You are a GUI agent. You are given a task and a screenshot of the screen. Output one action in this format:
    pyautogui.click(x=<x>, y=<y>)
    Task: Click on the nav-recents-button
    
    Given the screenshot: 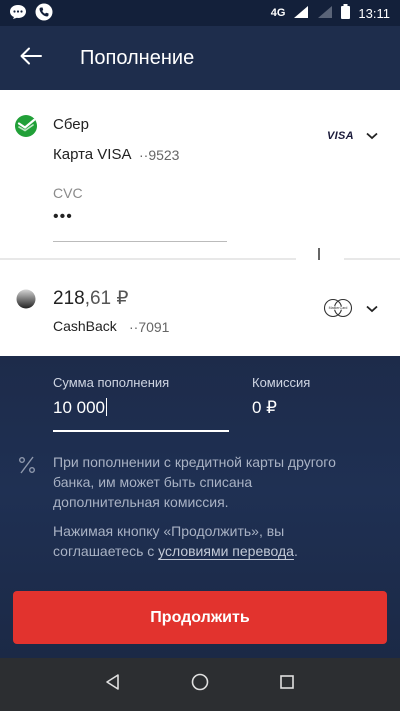 What is the action you would take?
    pyautogui.click(x=287, y=685)
    